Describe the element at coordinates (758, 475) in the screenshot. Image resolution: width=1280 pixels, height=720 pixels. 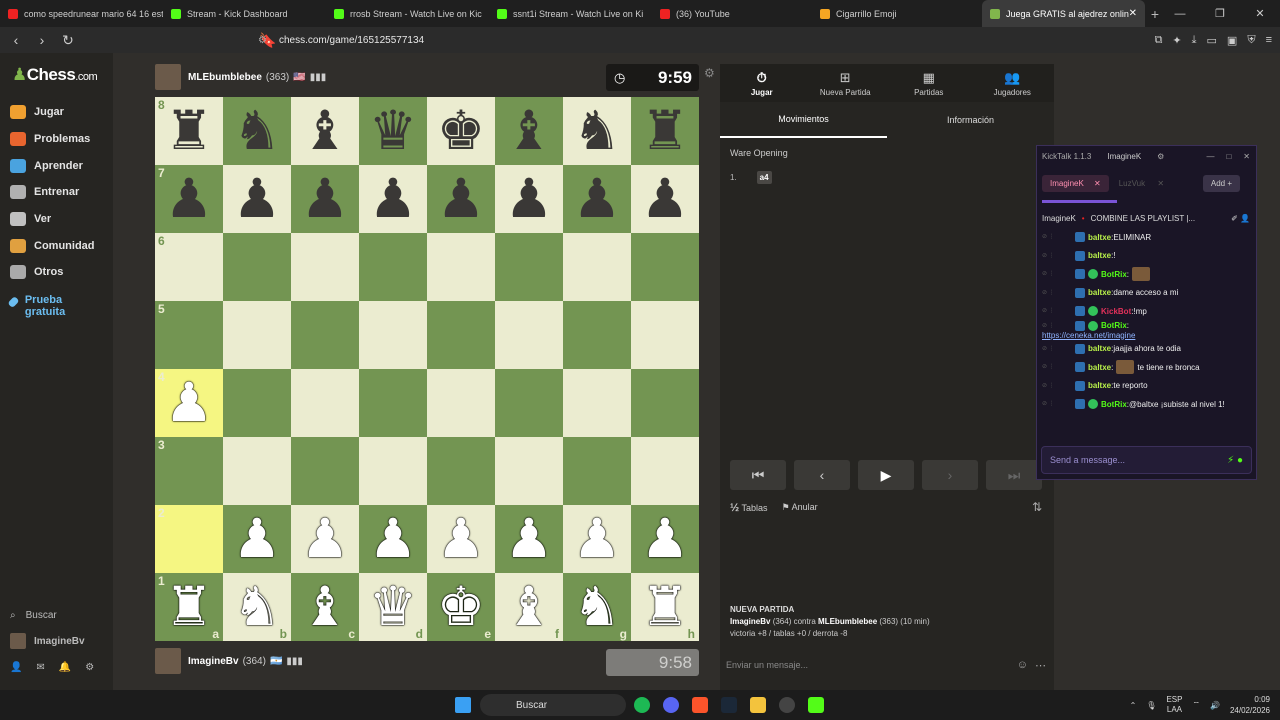
I see `first-move-button: ⏮` at that location.